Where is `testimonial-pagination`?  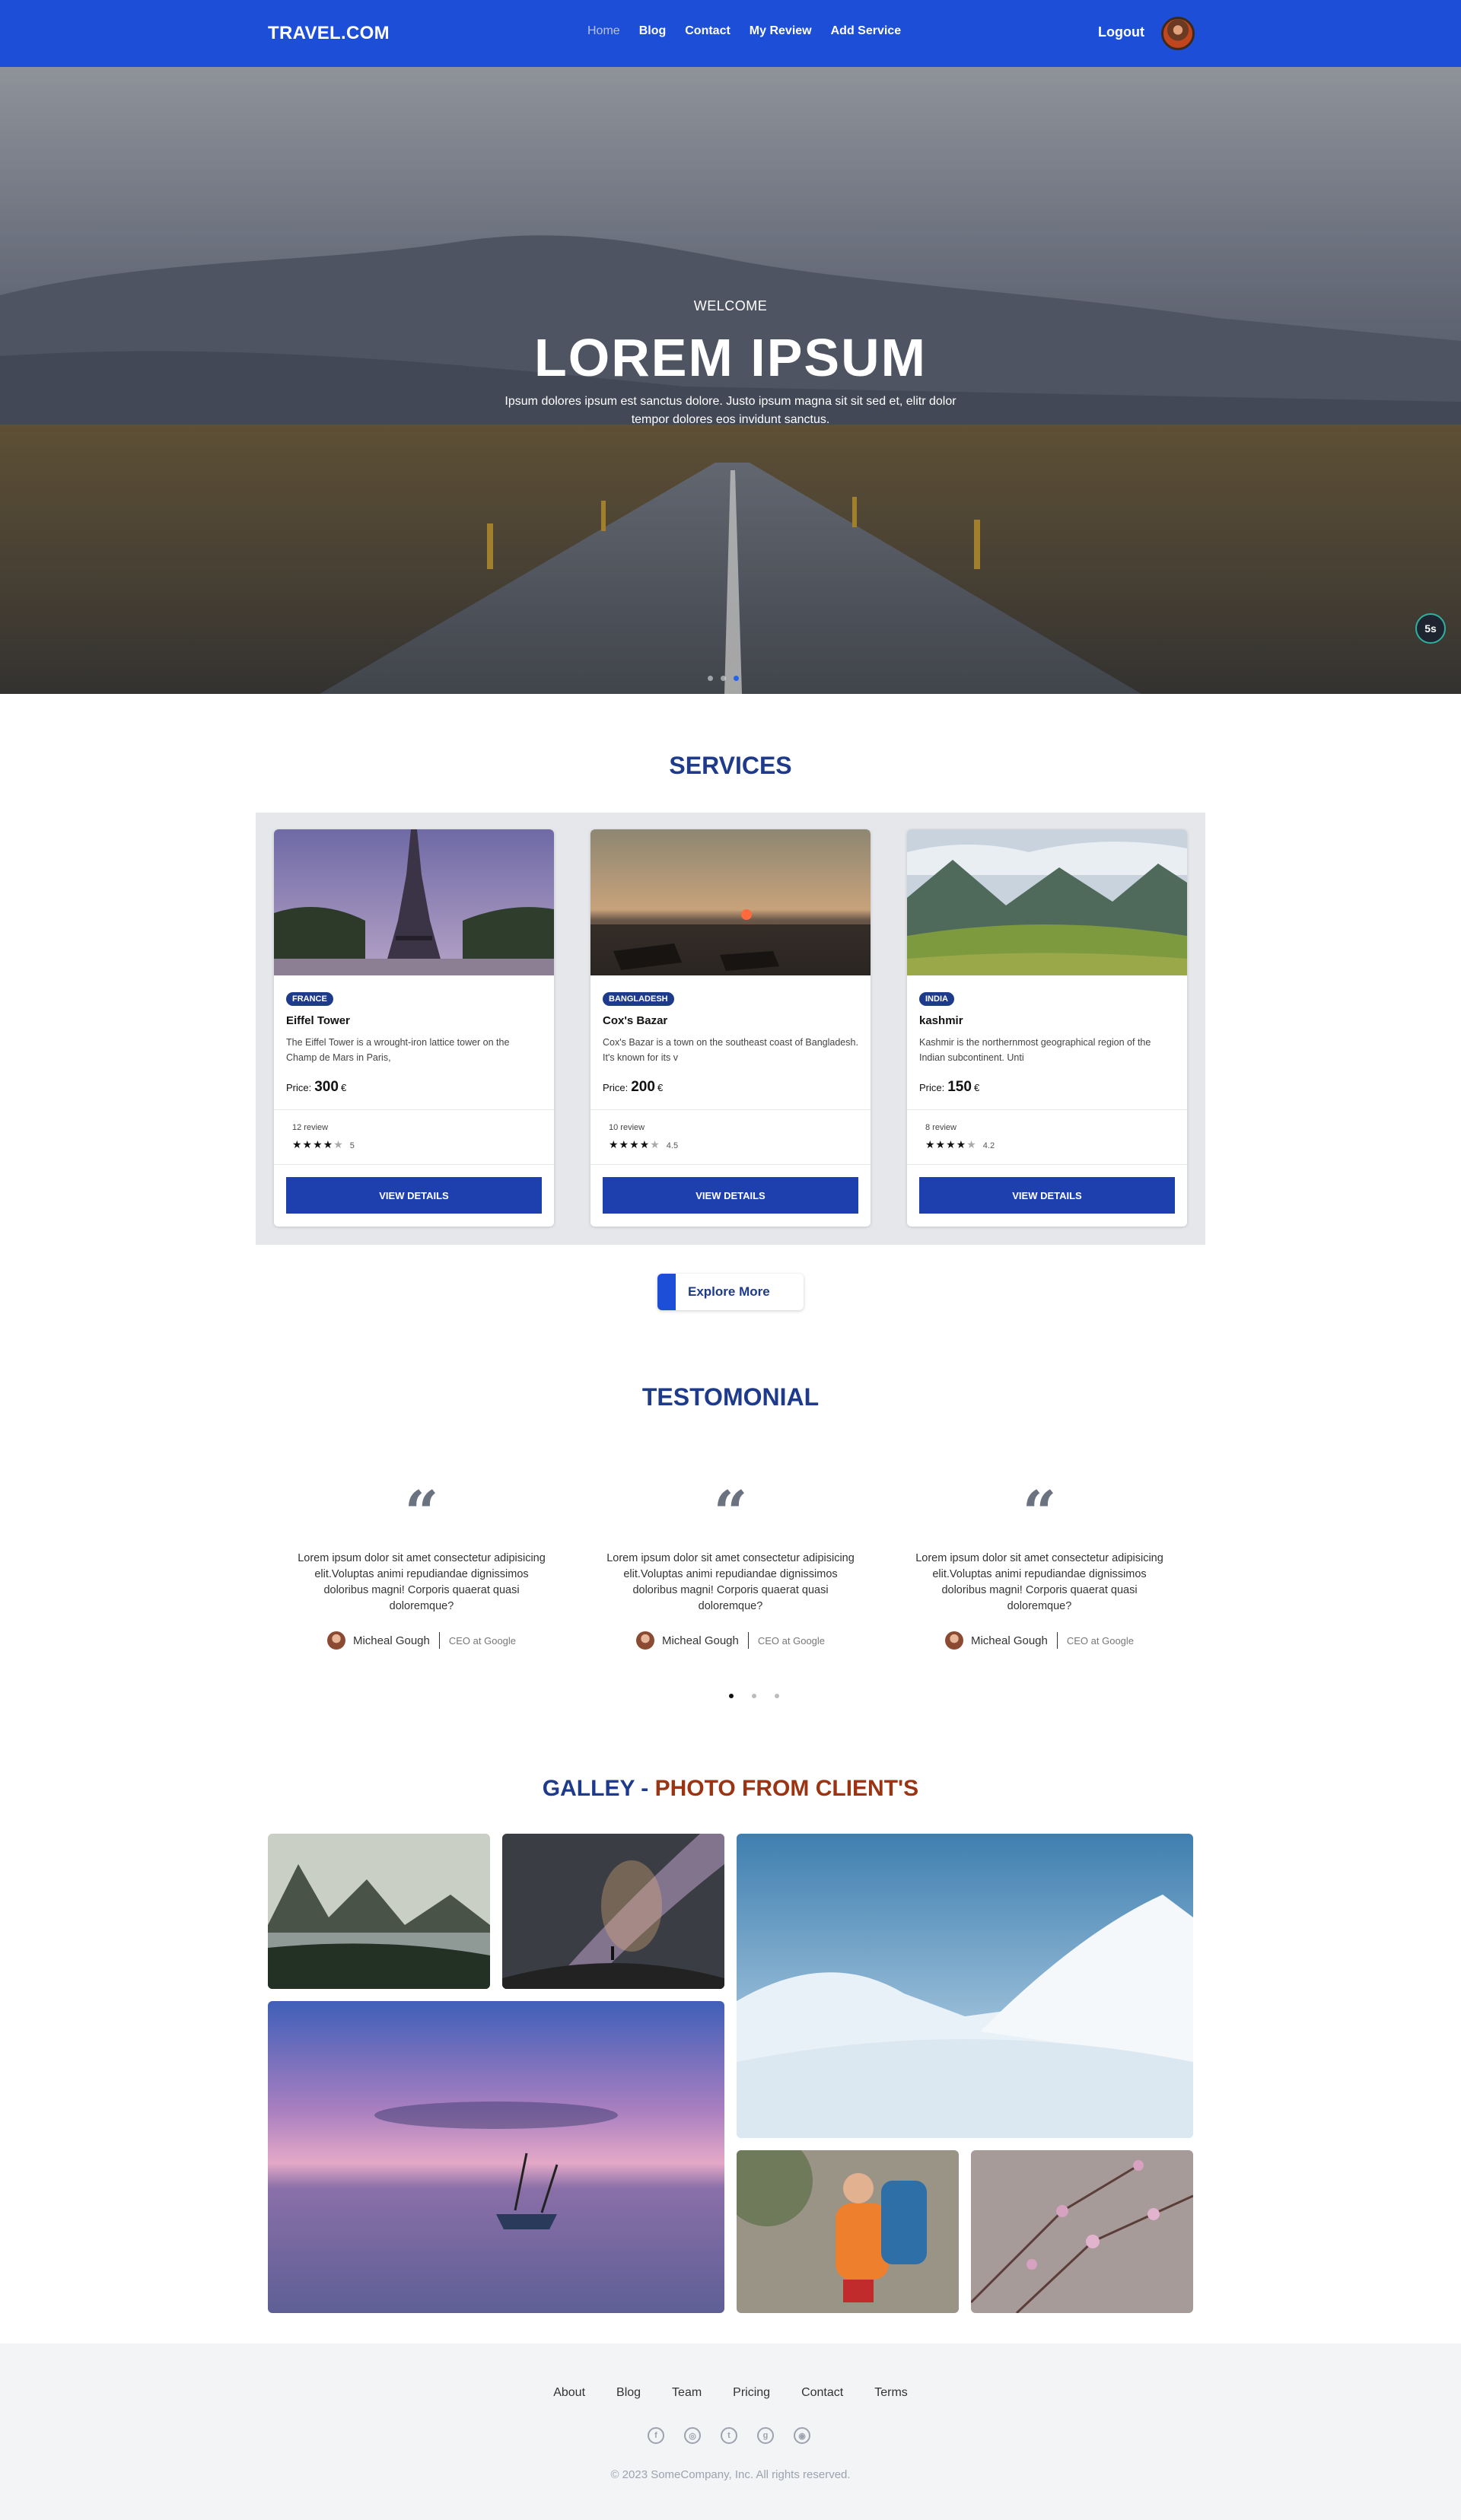
testimonial-pagination is located at coordinates (754, 1696).